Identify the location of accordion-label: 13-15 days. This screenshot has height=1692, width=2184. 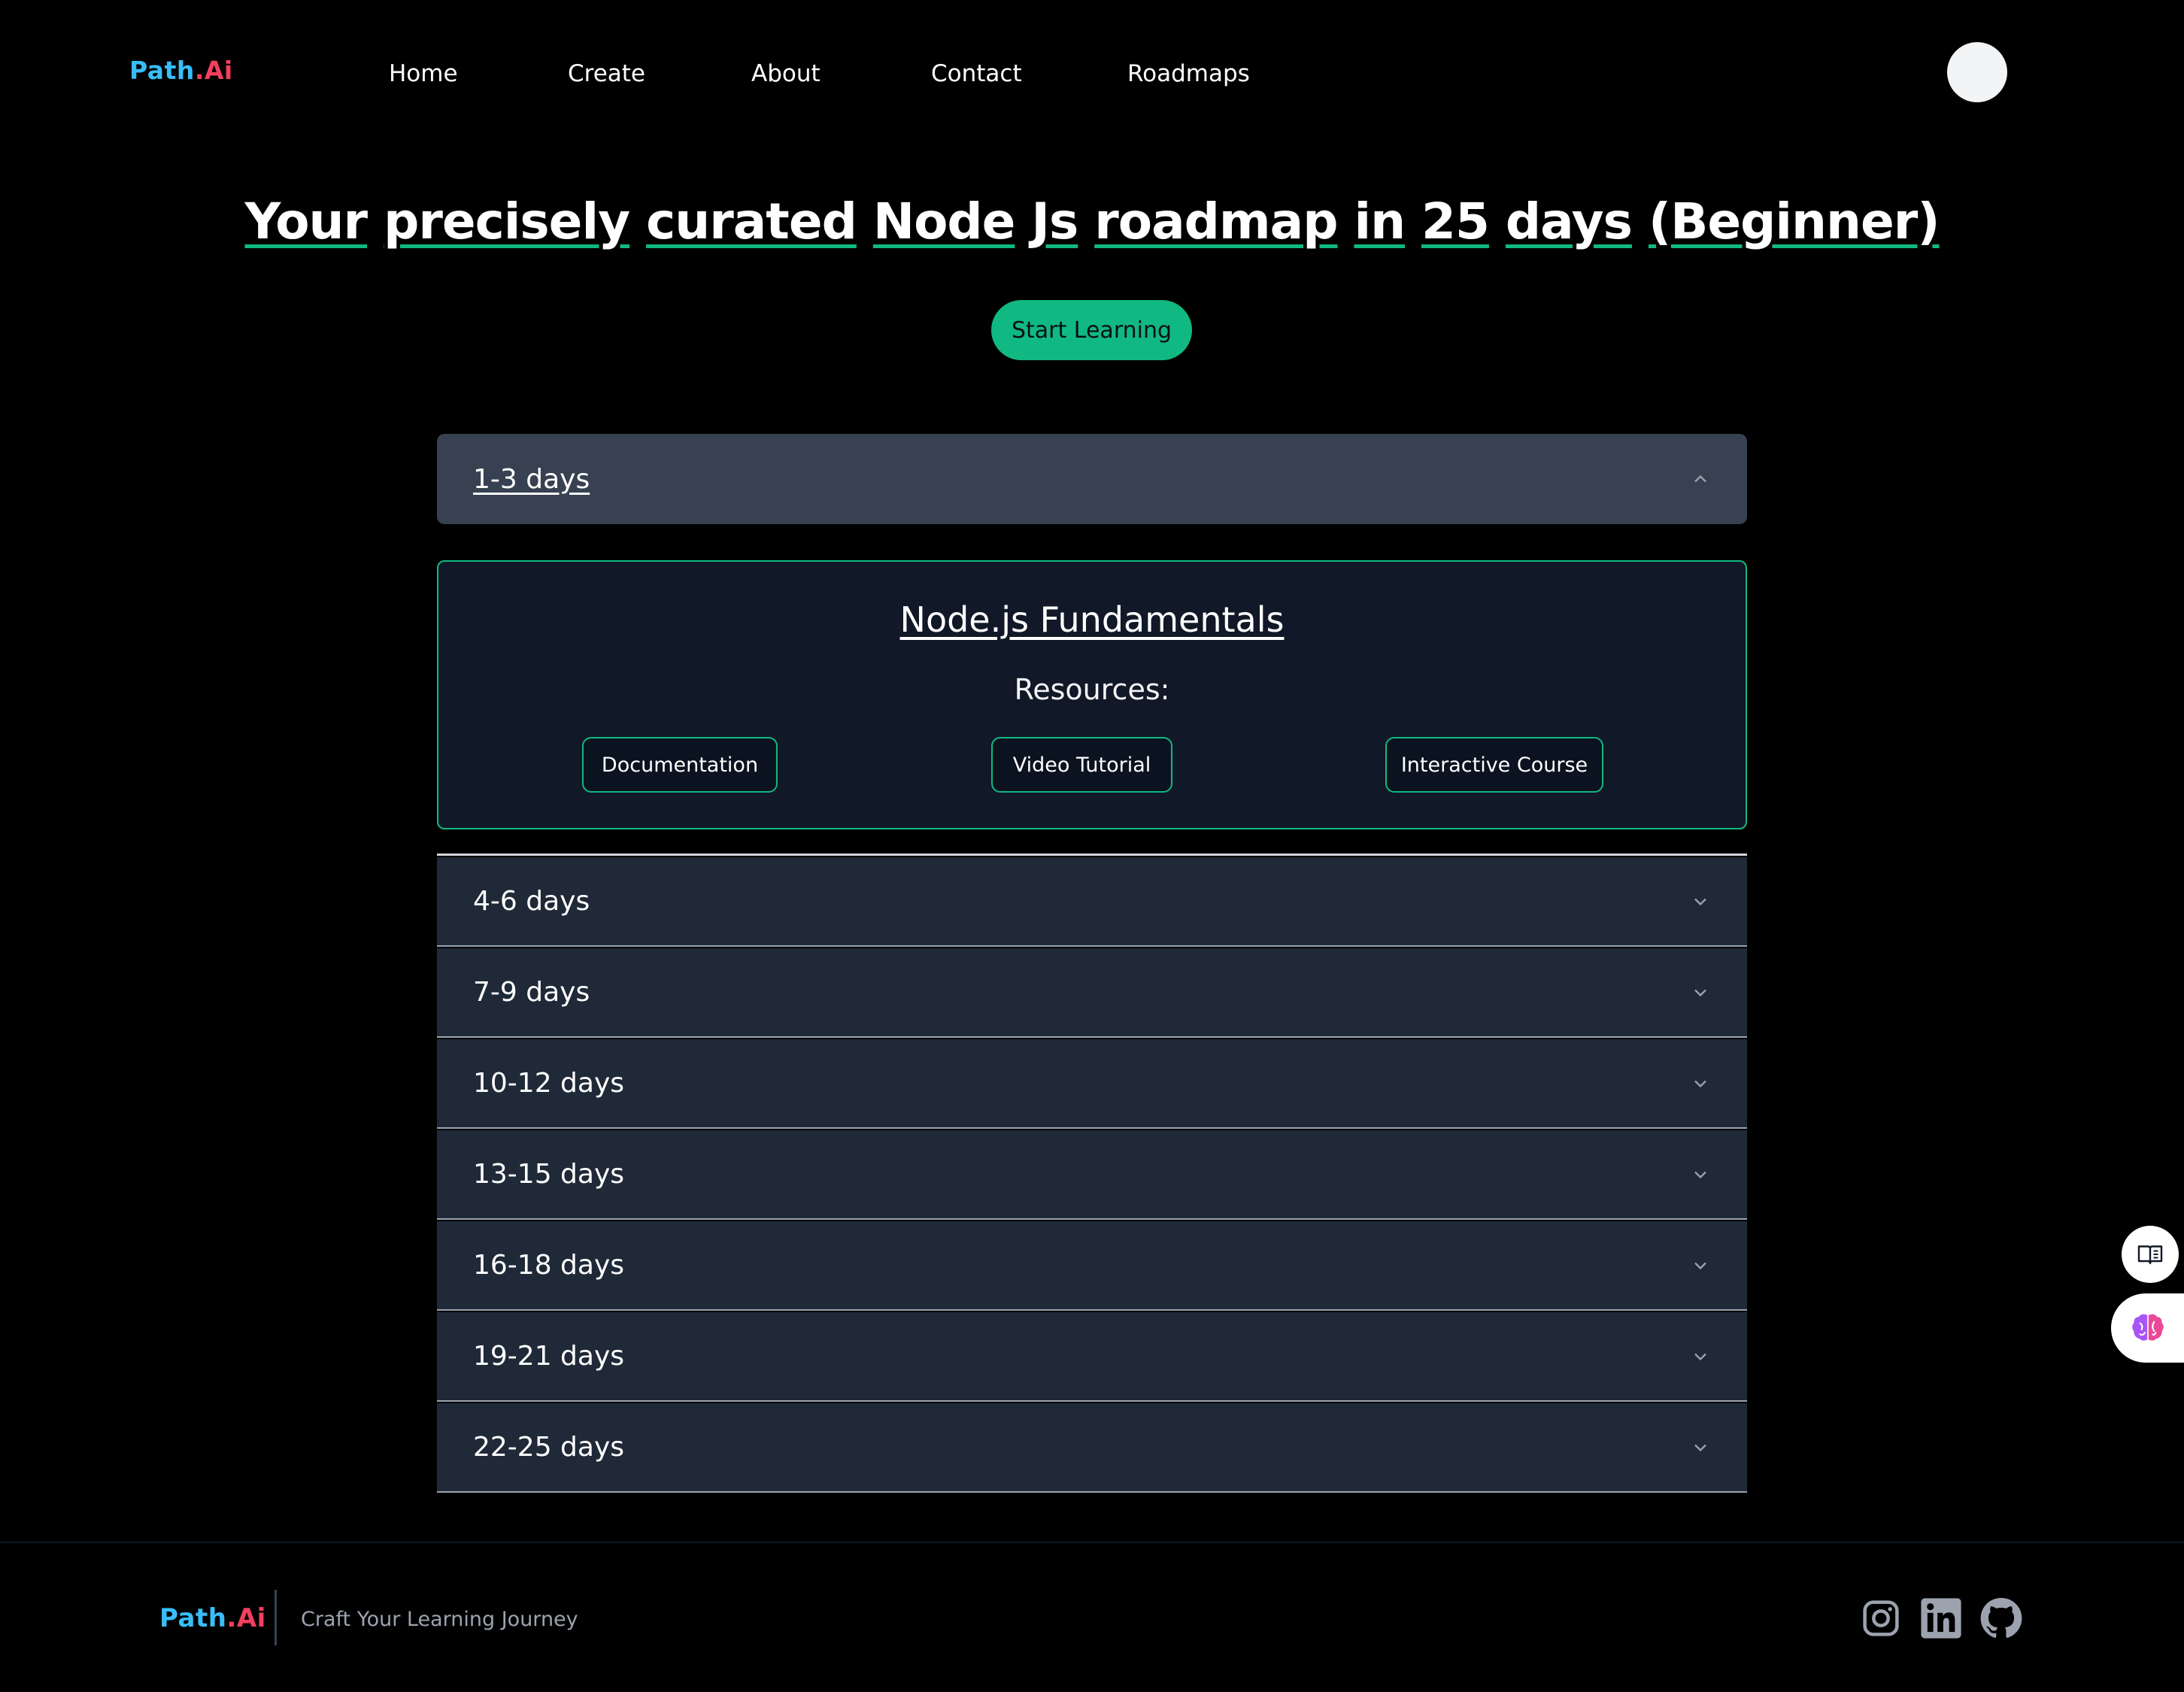
(549, 1174).